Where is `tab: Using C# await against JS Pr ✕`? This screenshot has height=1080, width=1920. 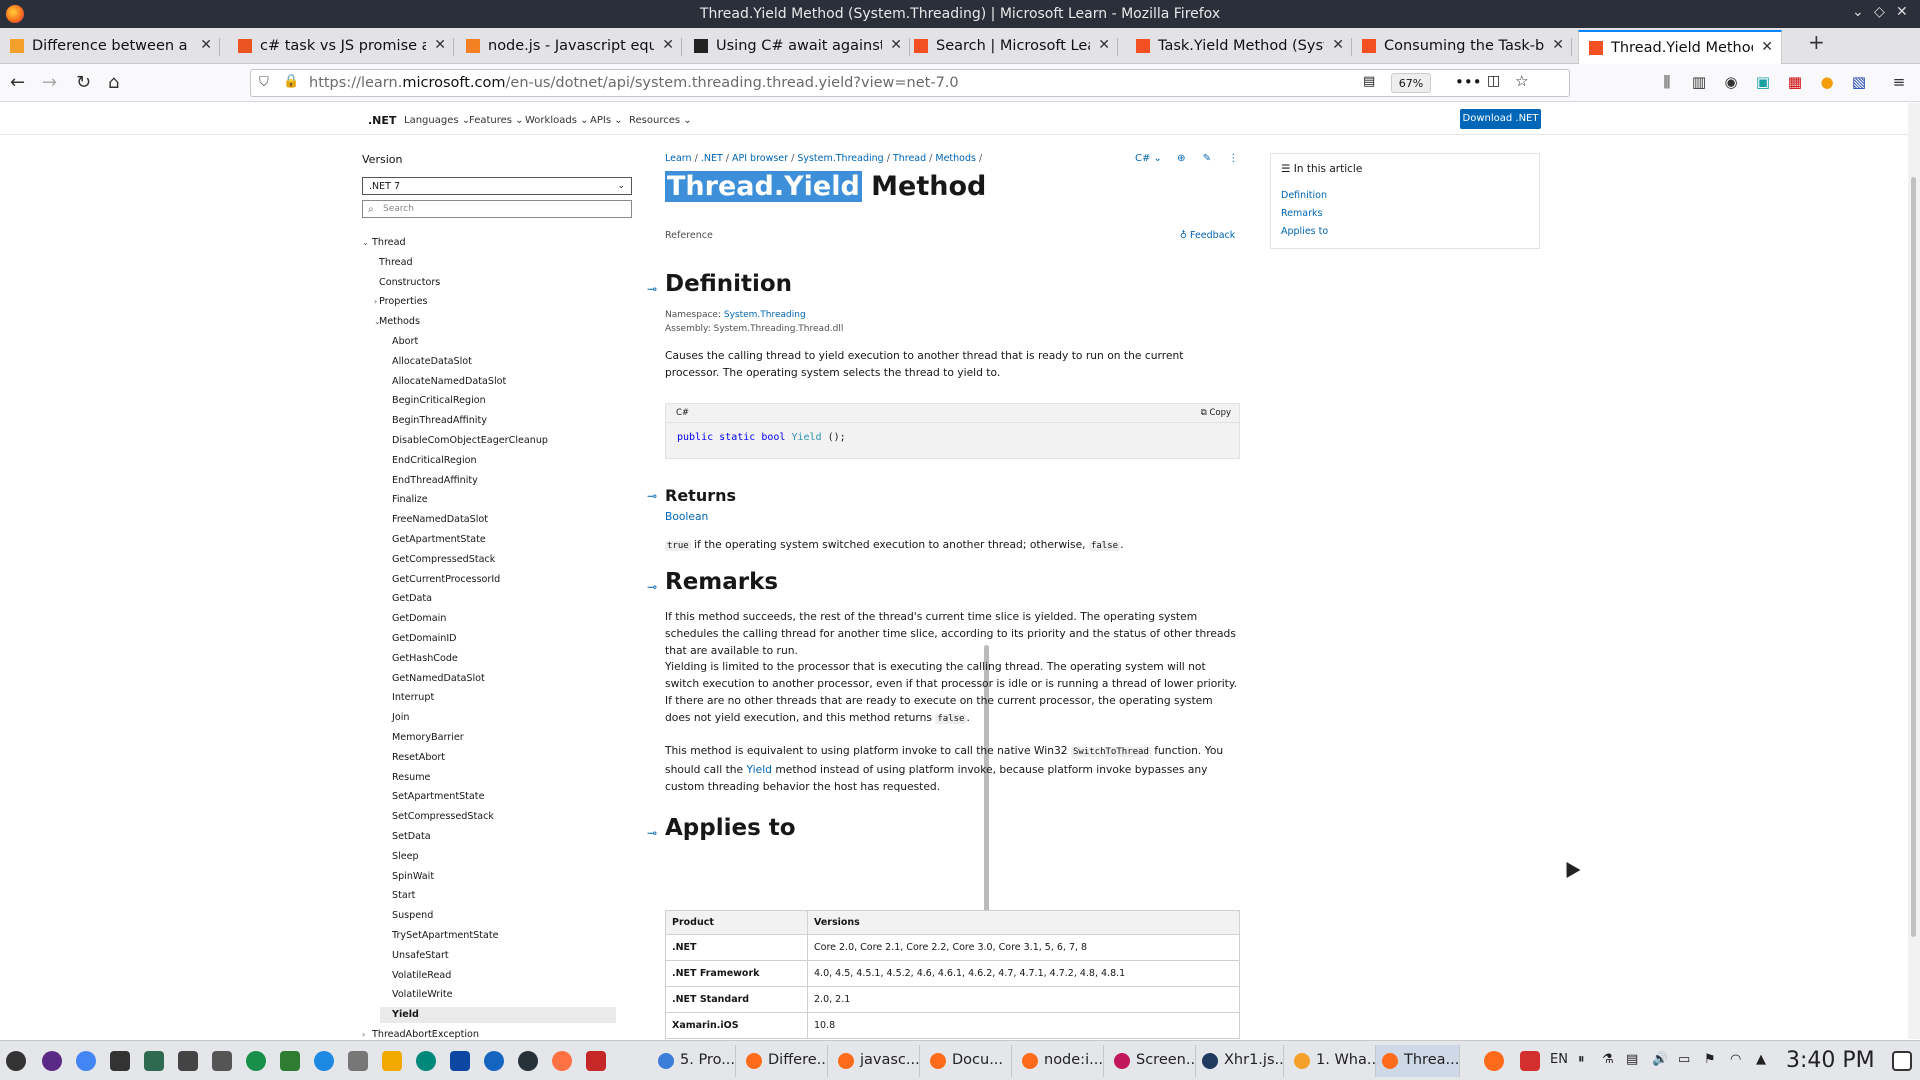
tab: Using C# await against JS Pr ✕ is located at coordinates (797, 46).